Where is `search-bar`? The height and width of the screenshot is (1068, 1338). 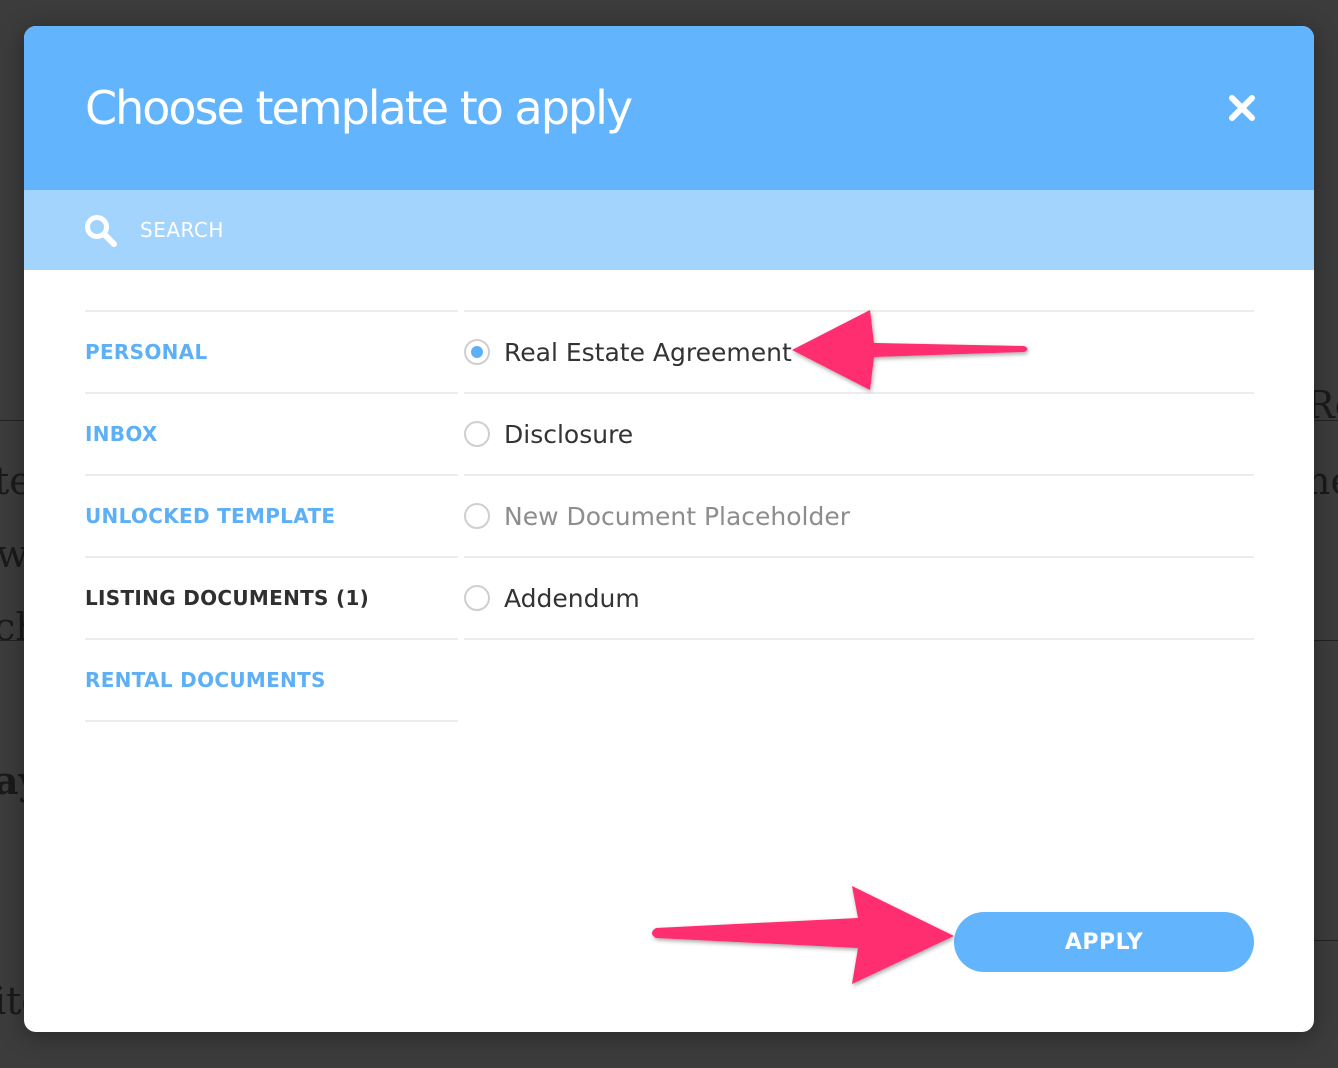
search-bar is located at coordinates (669, 230).